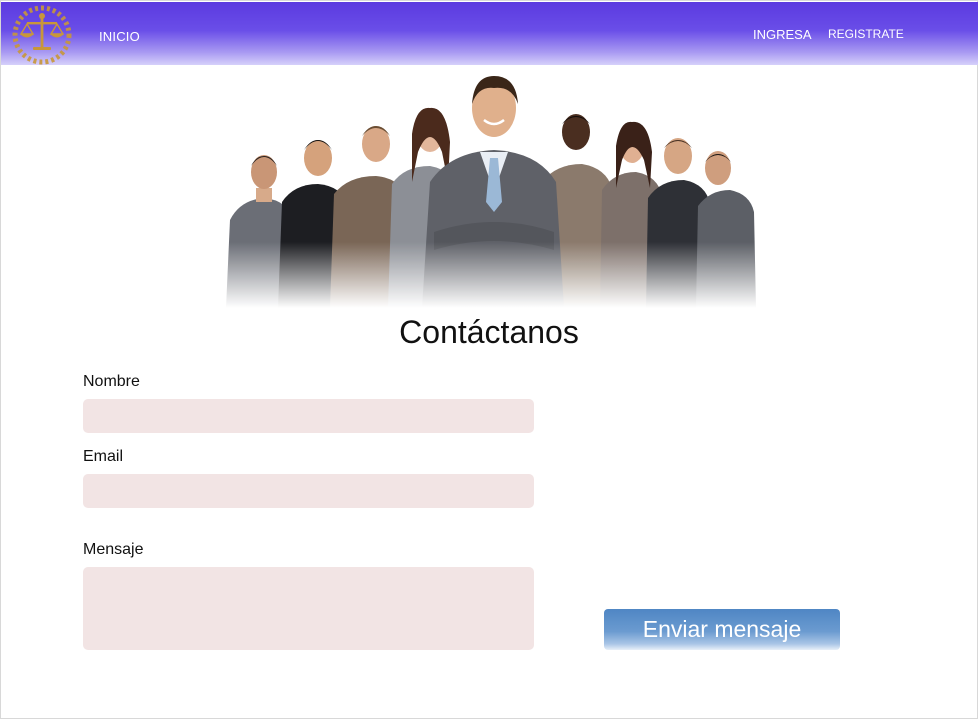 The width and height of the screenshot is (980, 721). I want to click on nav-ingresa-link: INGRESA, so click(782, 34).